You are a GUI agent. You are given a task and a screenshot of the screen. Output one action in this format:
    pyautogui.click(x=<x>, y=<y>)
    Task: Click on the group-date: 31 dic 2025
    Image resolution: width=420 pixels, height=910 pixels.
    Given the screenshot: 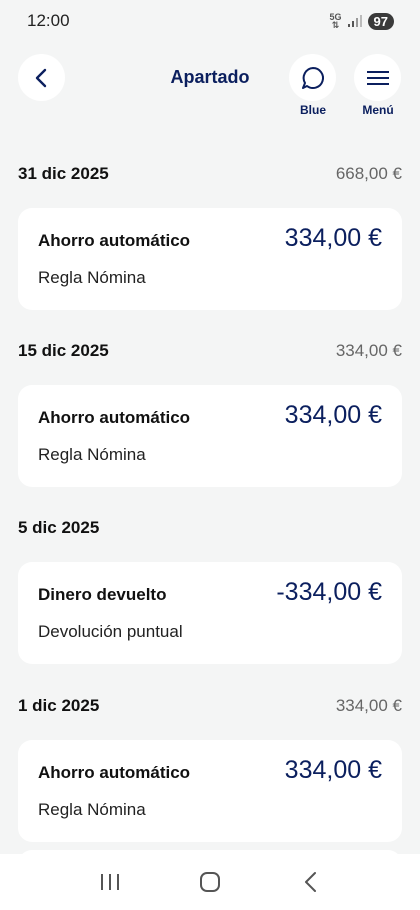 What is the action you would take?
    pyautogui.click(x=63, y=173)
    